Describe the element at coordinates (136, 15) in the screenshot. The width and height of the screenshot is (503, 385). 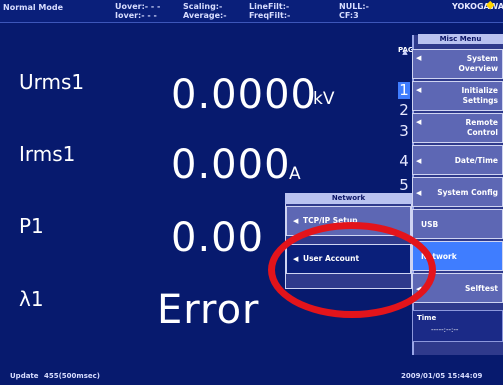
I see `iover-indicator: Iover:- - -` at that location.